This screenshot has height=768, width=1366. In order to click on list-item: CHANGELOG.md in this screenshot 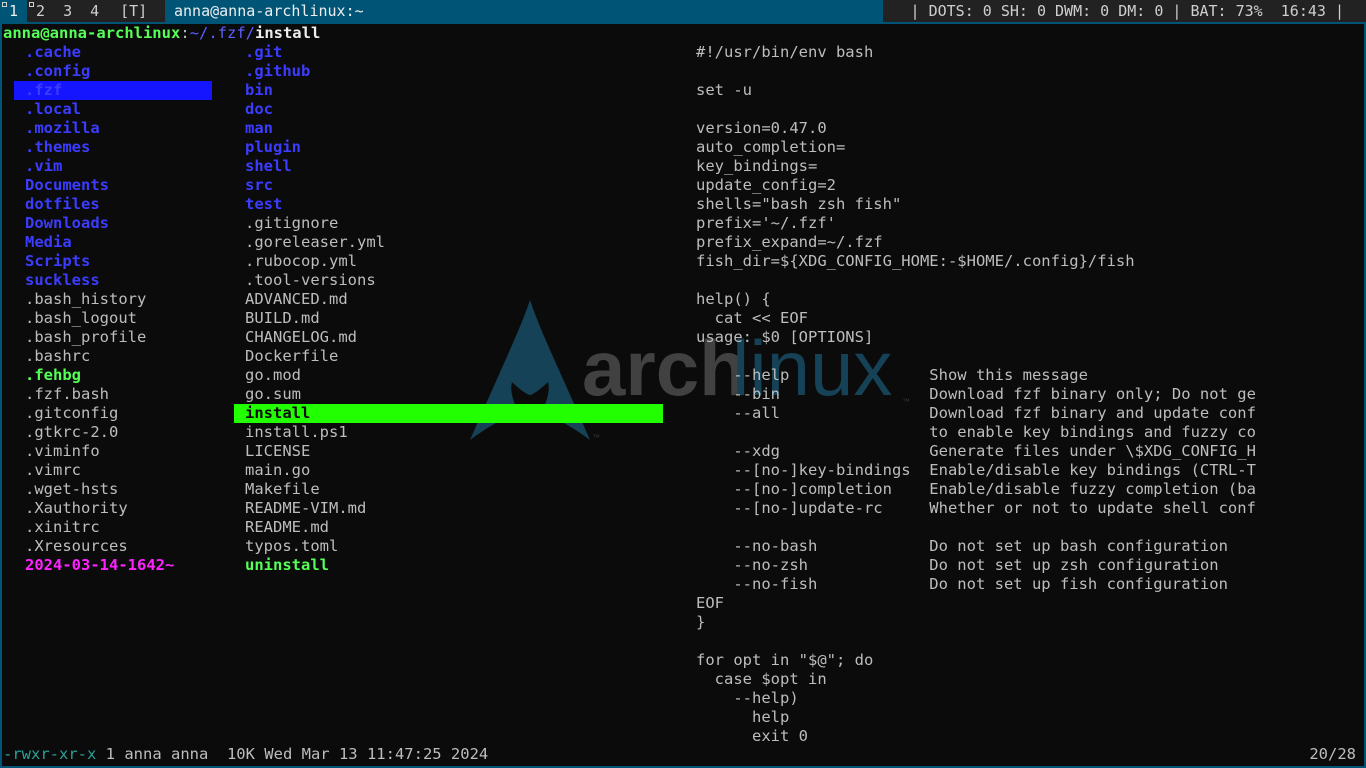, I will do `click(301, 337)`.